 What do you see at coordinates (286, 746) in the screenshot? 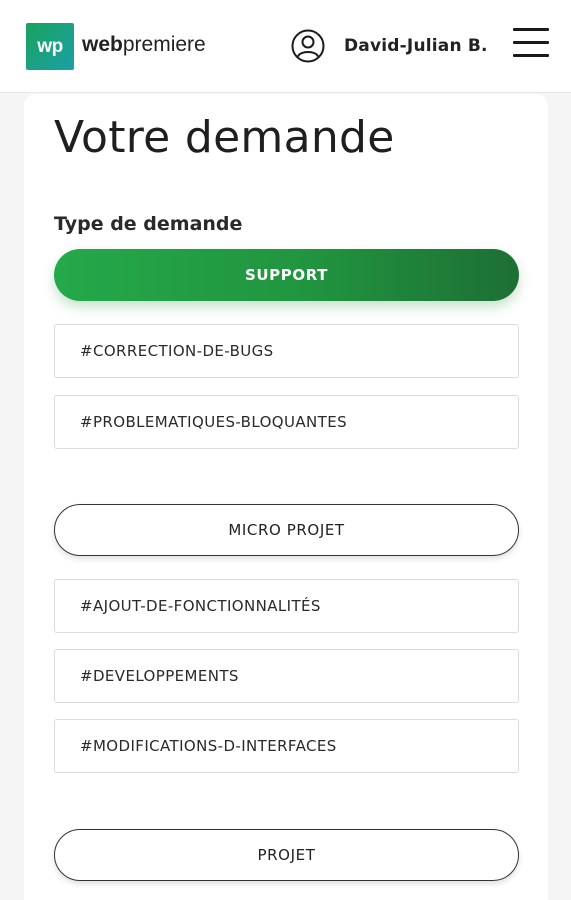
I see `tag-modifications-d-interfaces: #MODIFICATIONS-D-INTERFACES` at bounding box center [286, 746].